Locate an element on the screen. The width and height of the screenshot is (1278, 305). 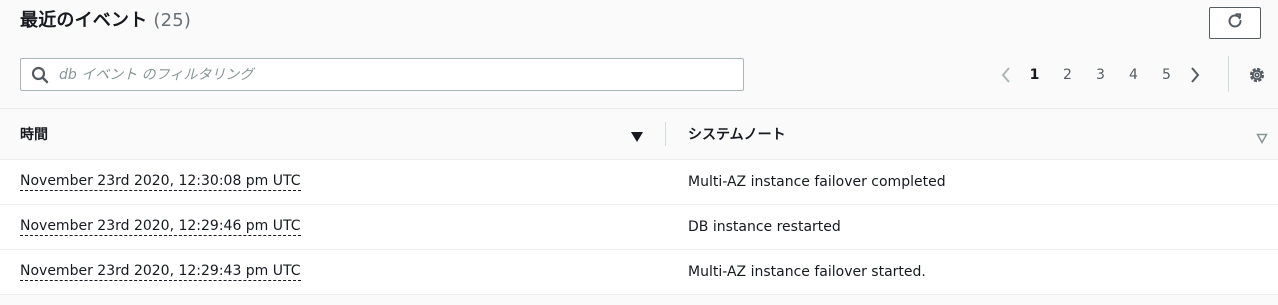
search-input is located at coordinates (389, 74).